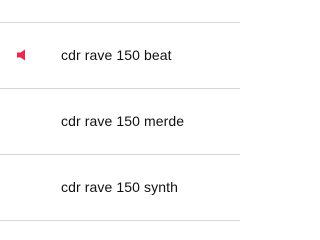  I want to click on track-title: cdr rave 150 synth, so click(119, 187).